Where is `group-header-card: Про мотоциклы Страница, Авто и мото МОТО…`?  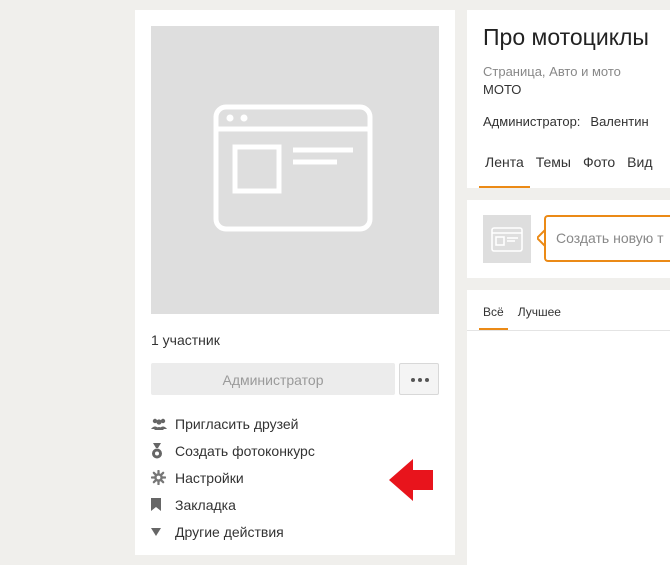 group-header-card: Про мотоциклы Страница, Авто и мото МОТО… is located at coordinates (568, 99).